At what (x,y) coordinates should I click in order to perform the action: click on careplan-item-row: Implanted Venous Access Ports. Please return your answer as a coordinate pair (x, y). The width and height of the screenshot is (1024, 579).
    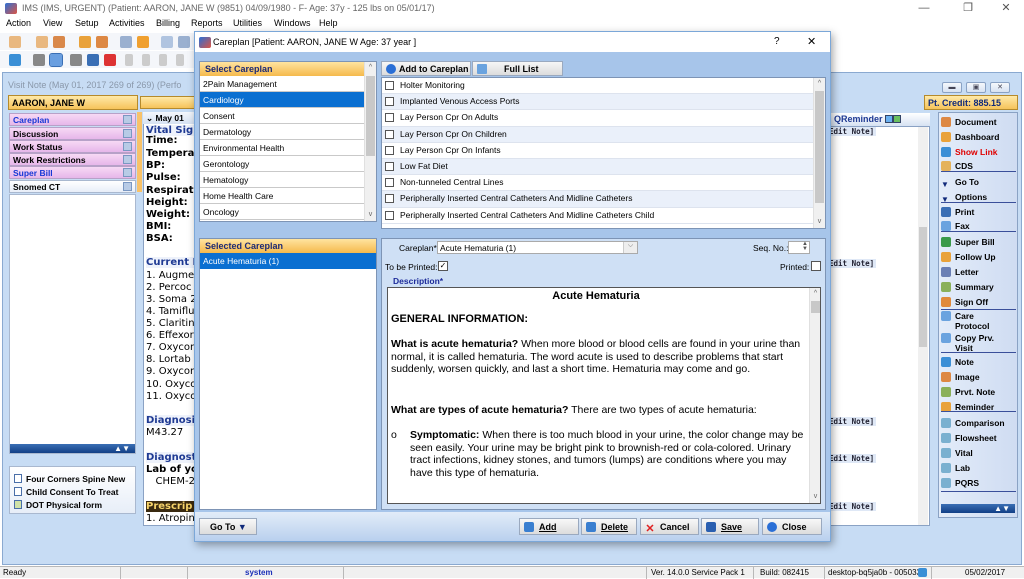
    Looking at the image, I should click on (597, 102).